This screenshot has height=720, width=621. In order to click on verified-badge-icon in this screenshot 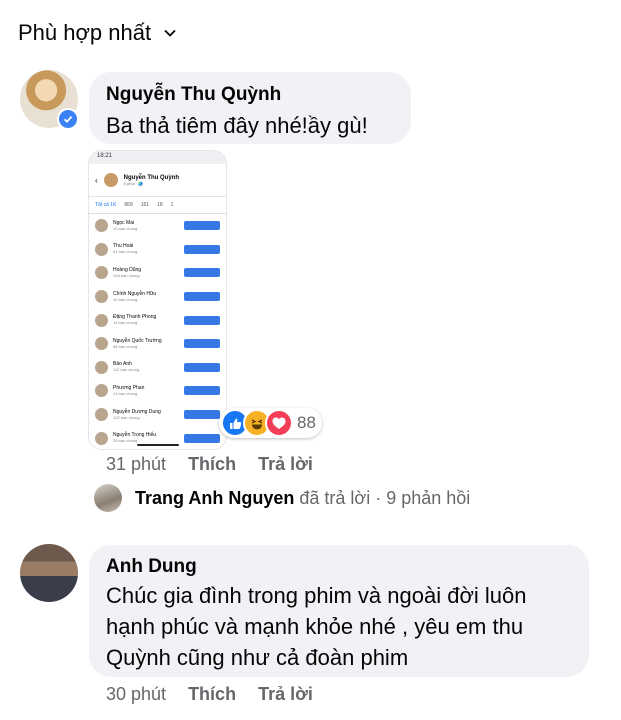, I will do `click(68, 119)`.